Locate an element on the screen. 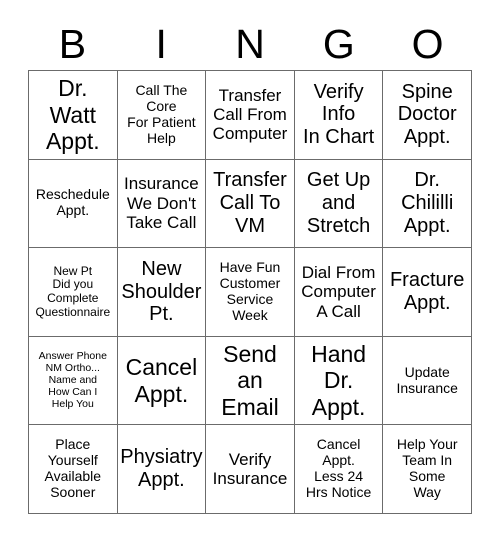 The width and height of the screenshot is (500, 544). bingo-cell-label: Transfer Call To VM is located at coordinates (250, 203).